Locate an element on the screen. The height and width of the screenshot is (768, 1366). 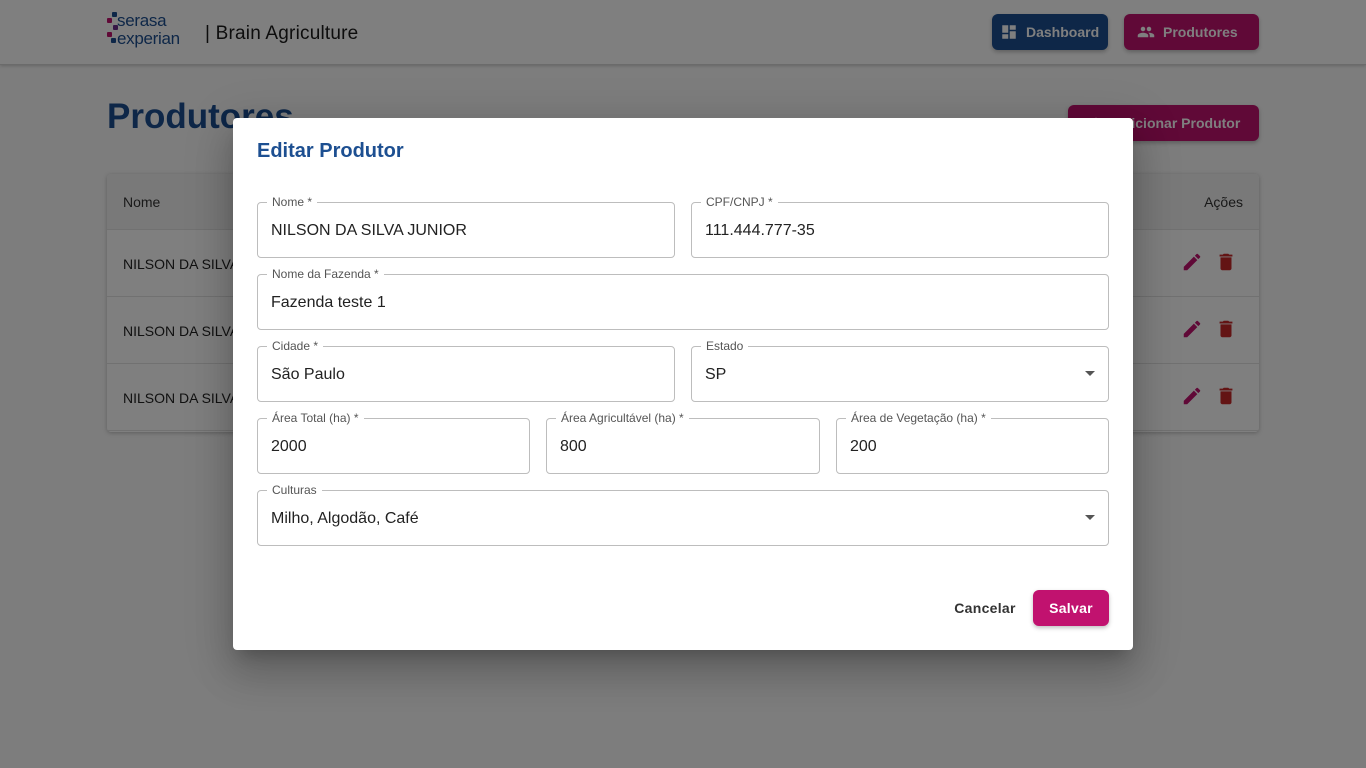
nome-value: NILSON DA SILVA JUNIOR is located at coordinates (369, 230).